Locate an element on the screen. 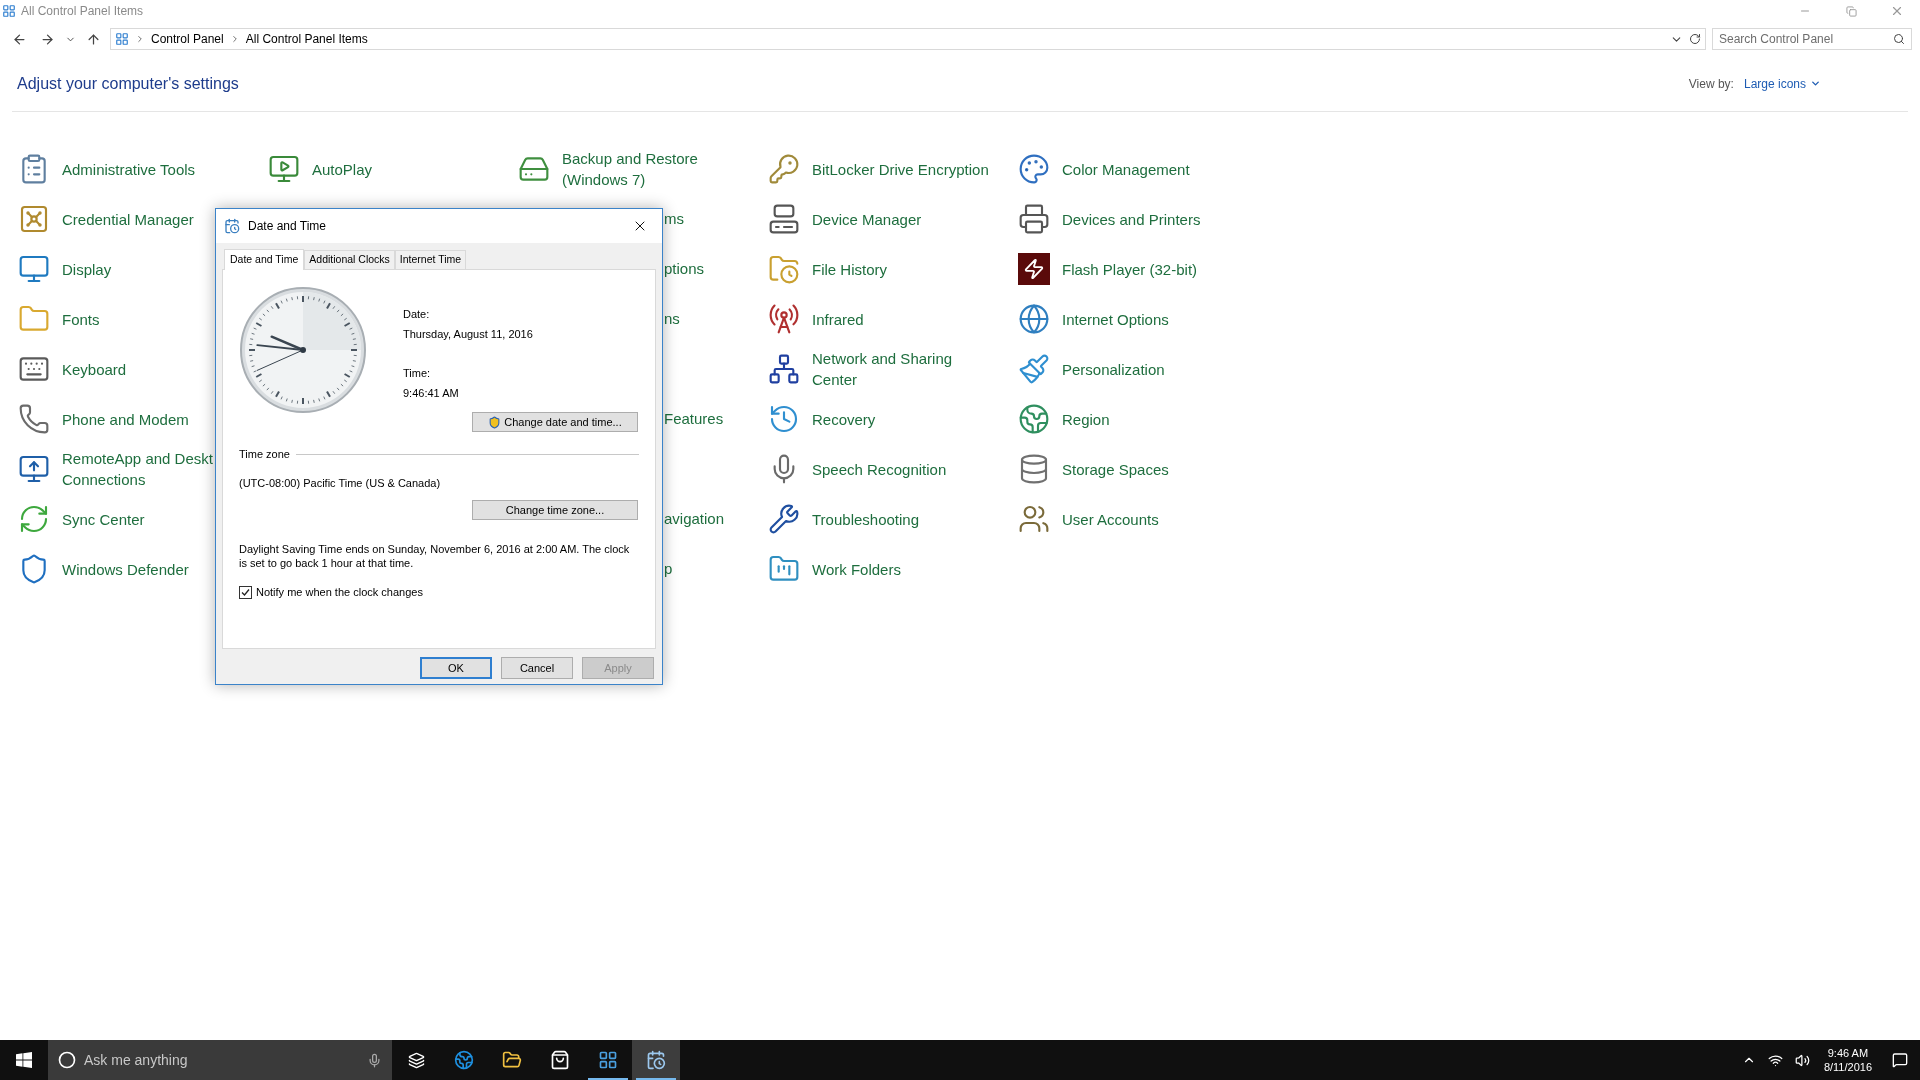 The height and width of the screenshot is (1080, 1920). control-panel-link: BitLocker Drive Encryption is located at coordinates (900, 169).